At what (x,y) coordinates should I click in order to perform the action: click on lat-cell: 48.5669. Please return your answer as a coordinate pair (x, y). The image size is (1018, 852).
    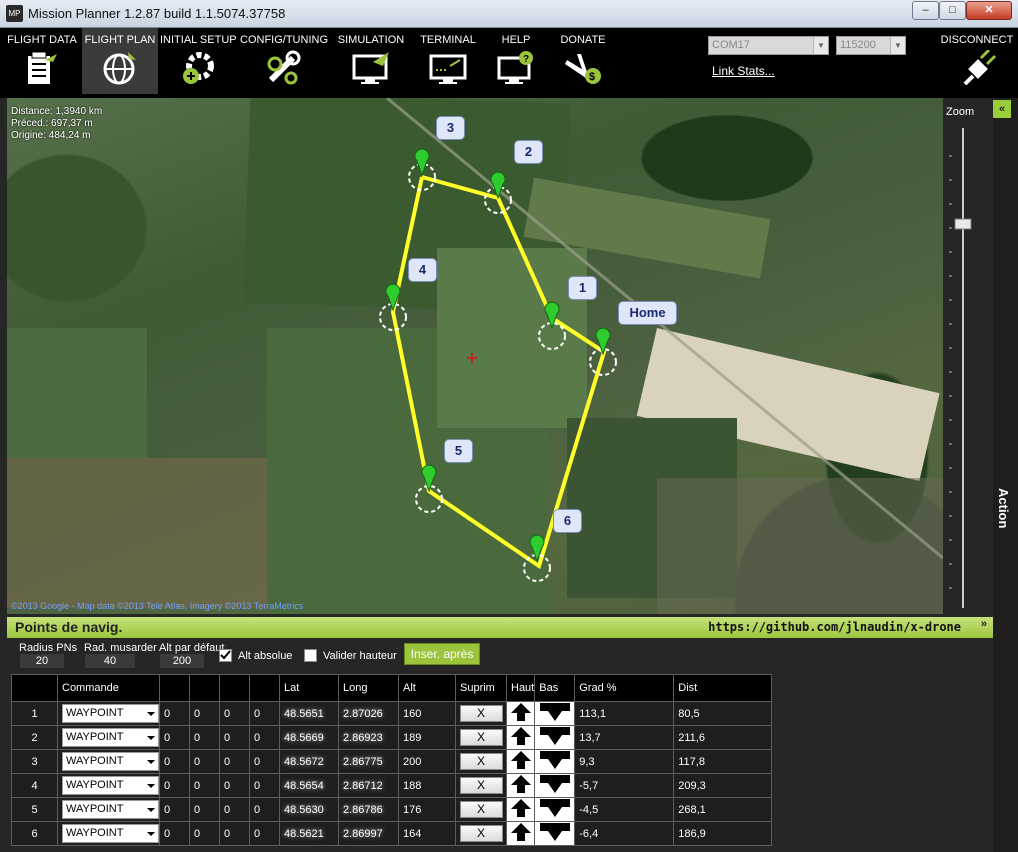
    Looking at the image, I should click on (309, 737).